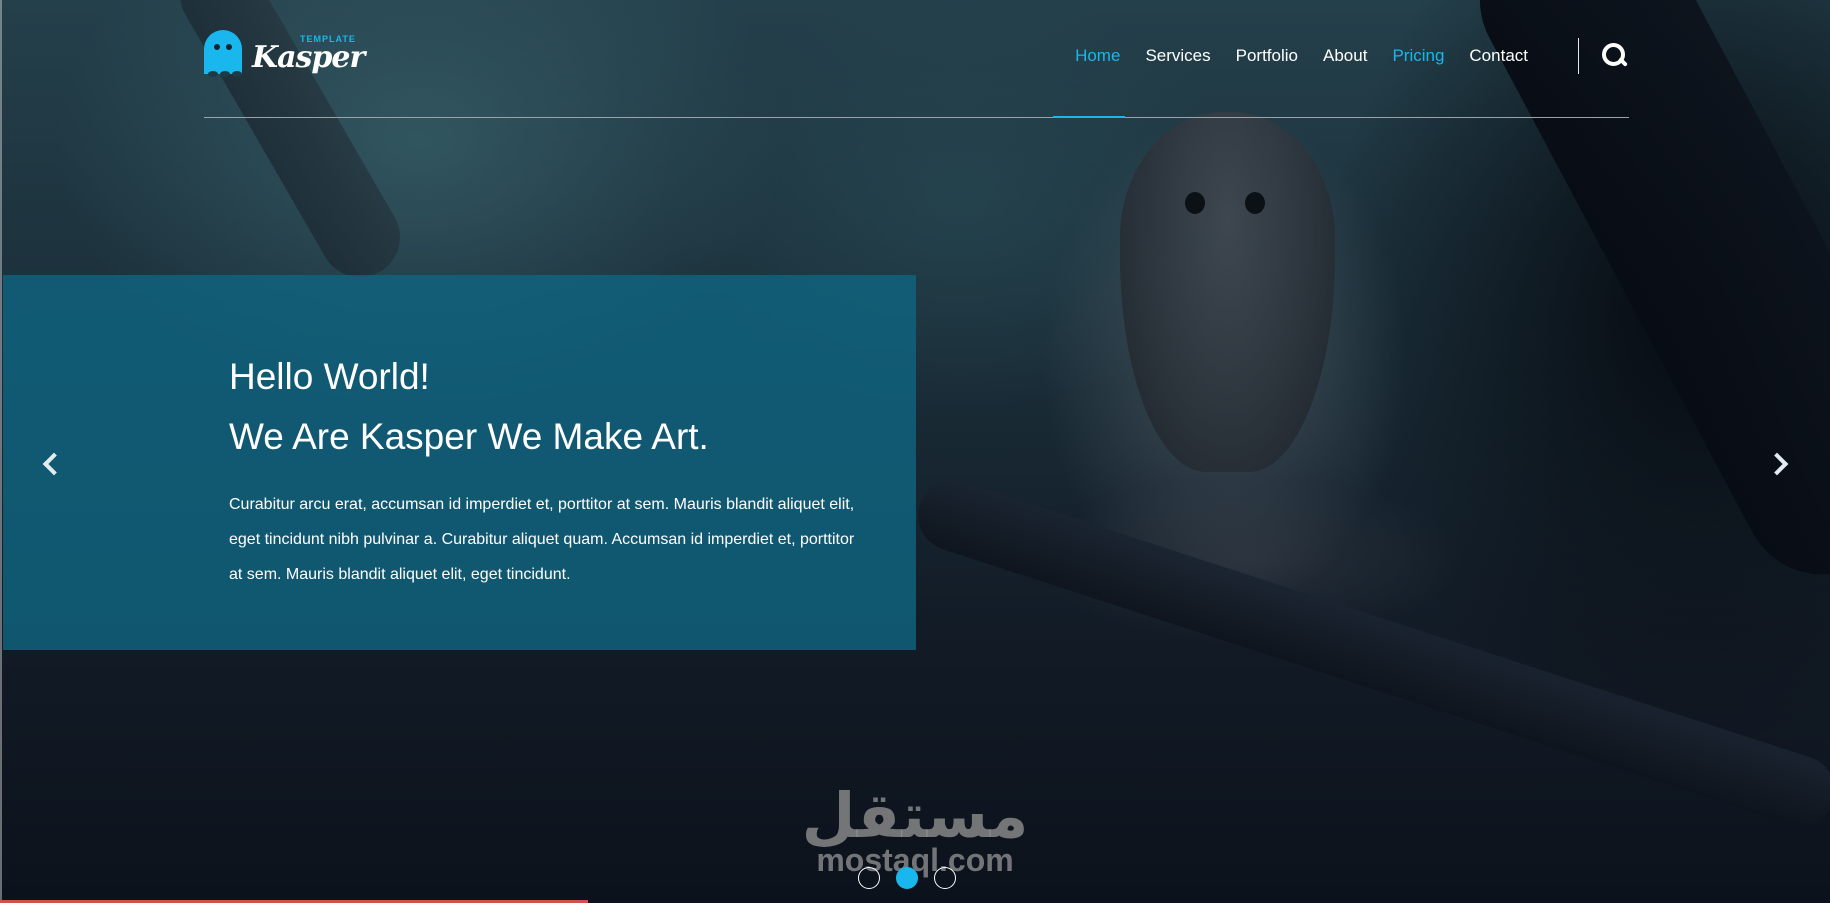 The image size is (1830, 903). I want to click on slider-pagination, so click(915, 878).